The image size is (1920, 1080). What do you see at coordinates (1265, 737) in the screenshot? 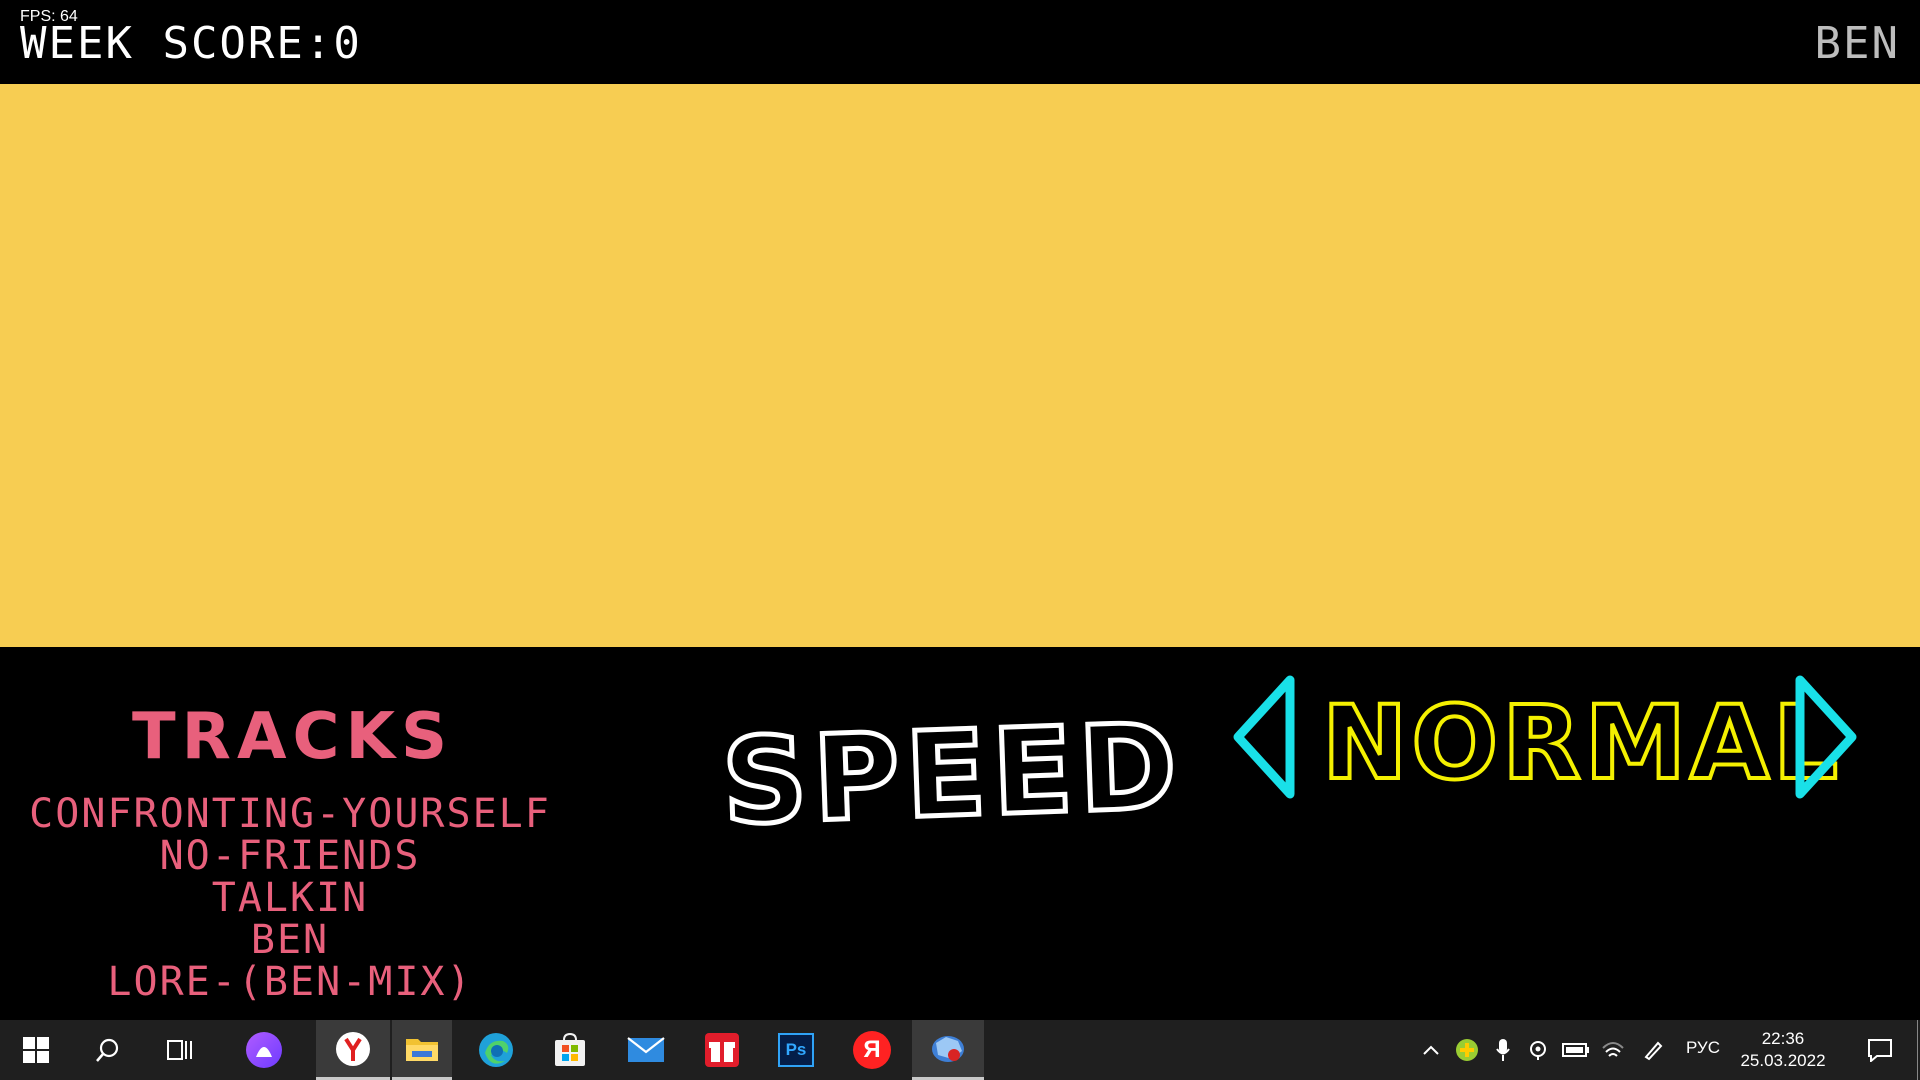
I see `difficulty-left-arrow-icon` at bounding box center [1265, 737].